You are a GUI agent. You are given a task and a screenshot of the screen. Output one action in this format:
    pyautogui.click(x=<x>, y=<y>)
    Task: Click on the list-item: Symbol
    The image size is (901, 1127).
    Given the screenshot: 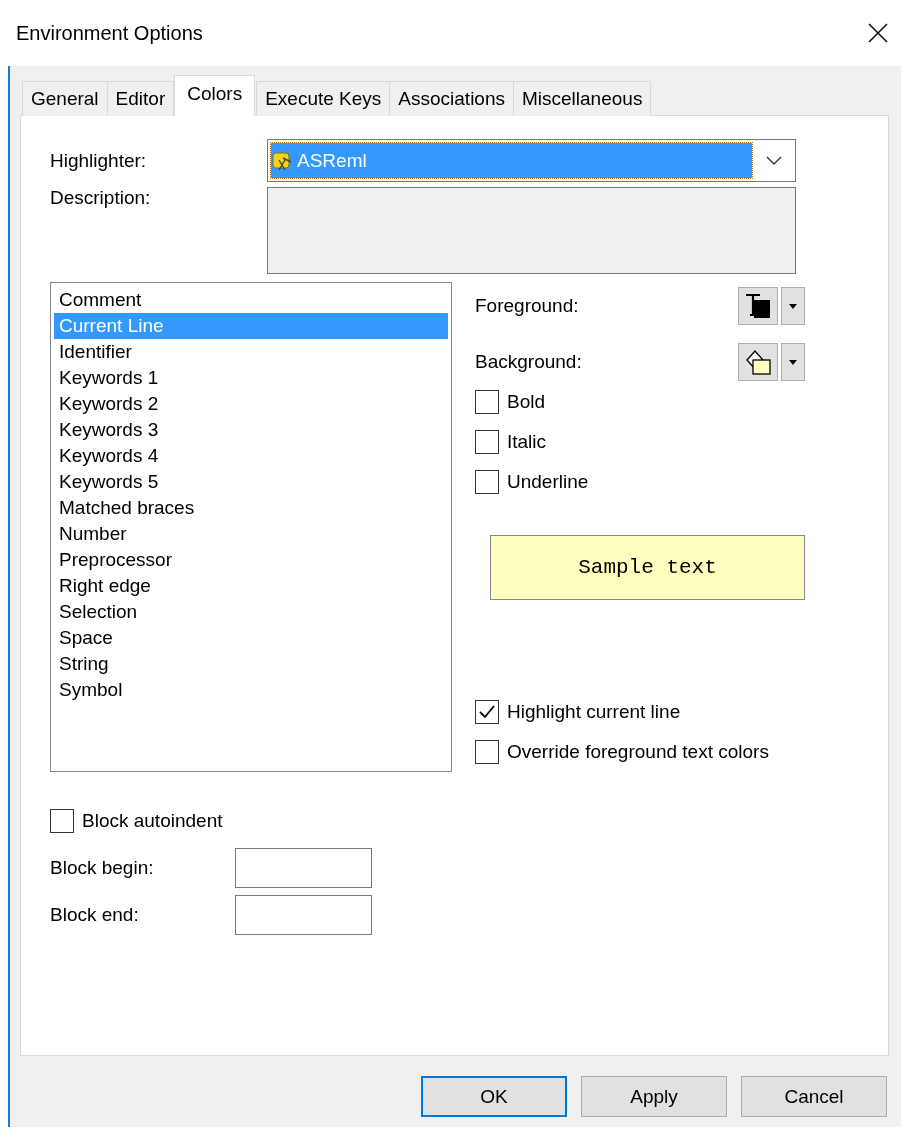 What is the action you would take?
    pyautogui.click(x=251, y=690)
    